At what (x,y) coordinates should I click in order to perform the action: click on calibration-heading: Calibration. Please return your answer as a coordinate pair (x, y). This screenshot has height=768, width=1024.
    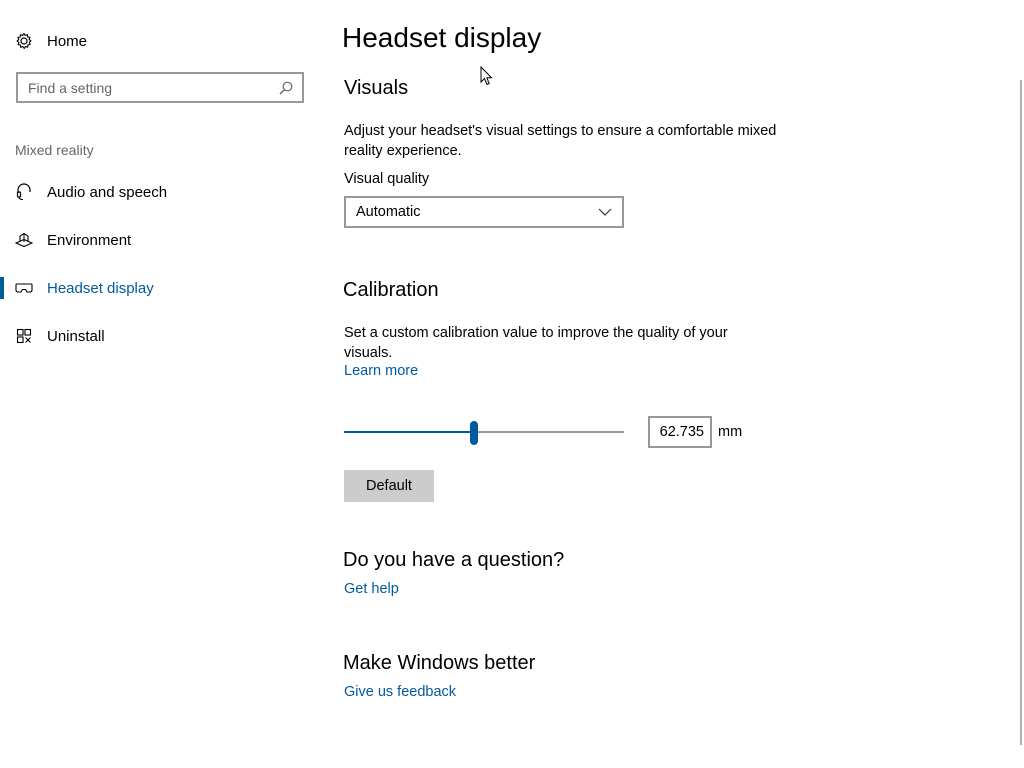
    Looking at the image, I should click on (391, 290).